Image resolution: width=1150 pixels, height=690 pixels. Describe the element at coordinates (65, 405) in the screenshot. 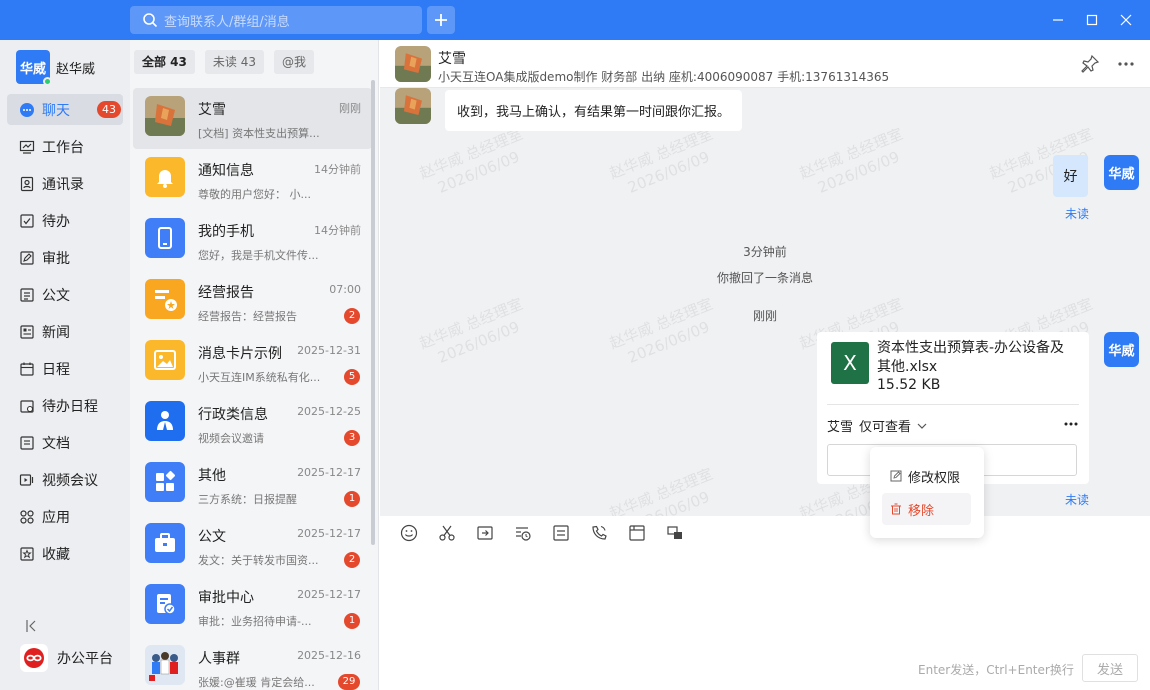

I see `nav-item-todo-schedule: 待办日程` at that location.